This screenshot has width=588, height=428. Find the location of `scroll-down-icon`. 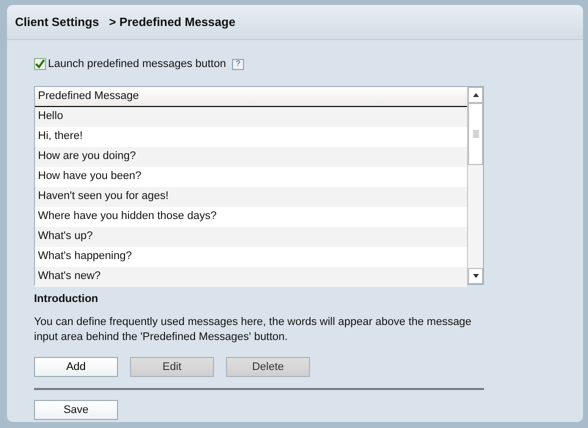

scroll-down-icon is located at coordinates (475, 276).